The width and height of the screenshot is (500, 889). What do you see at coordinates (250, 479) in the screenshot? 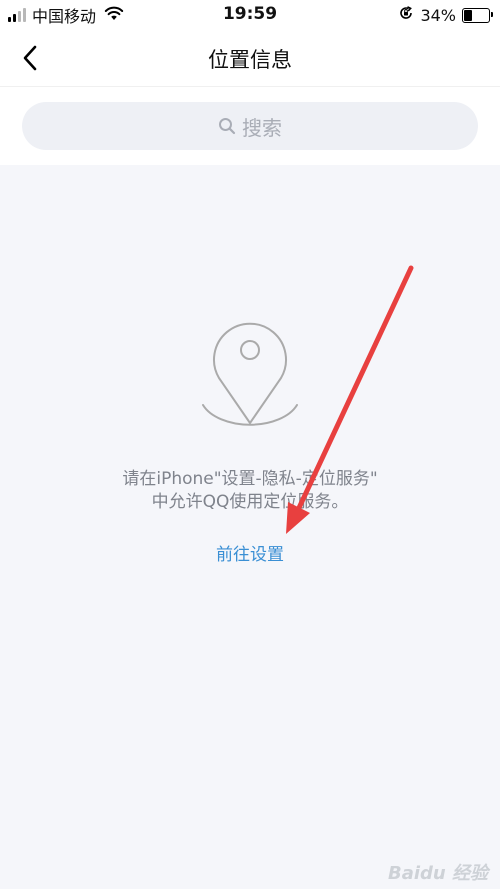
I see `message-line-1: 请在iPhone"设置-隐私-定位服务"` at bounding box center [250, 479].